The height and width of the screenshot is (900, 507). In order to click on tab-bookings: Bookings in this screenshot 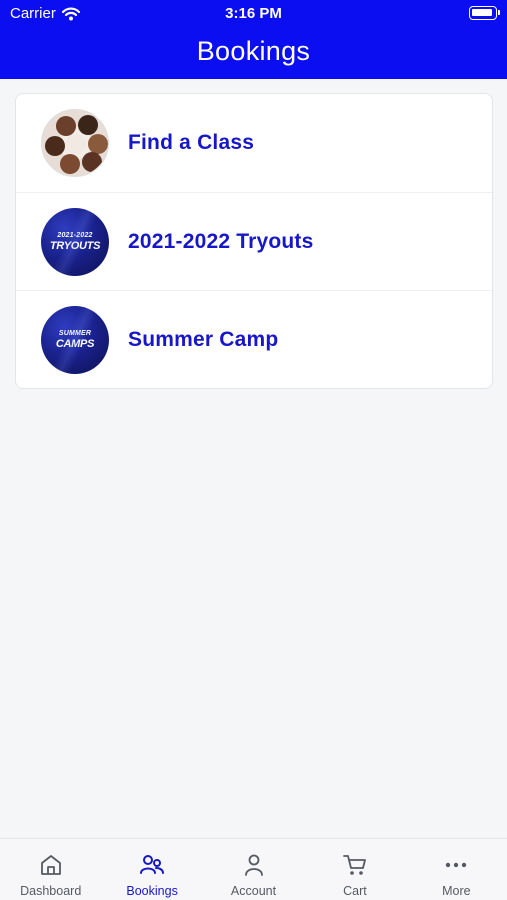, I will do `click(151, 869)`.